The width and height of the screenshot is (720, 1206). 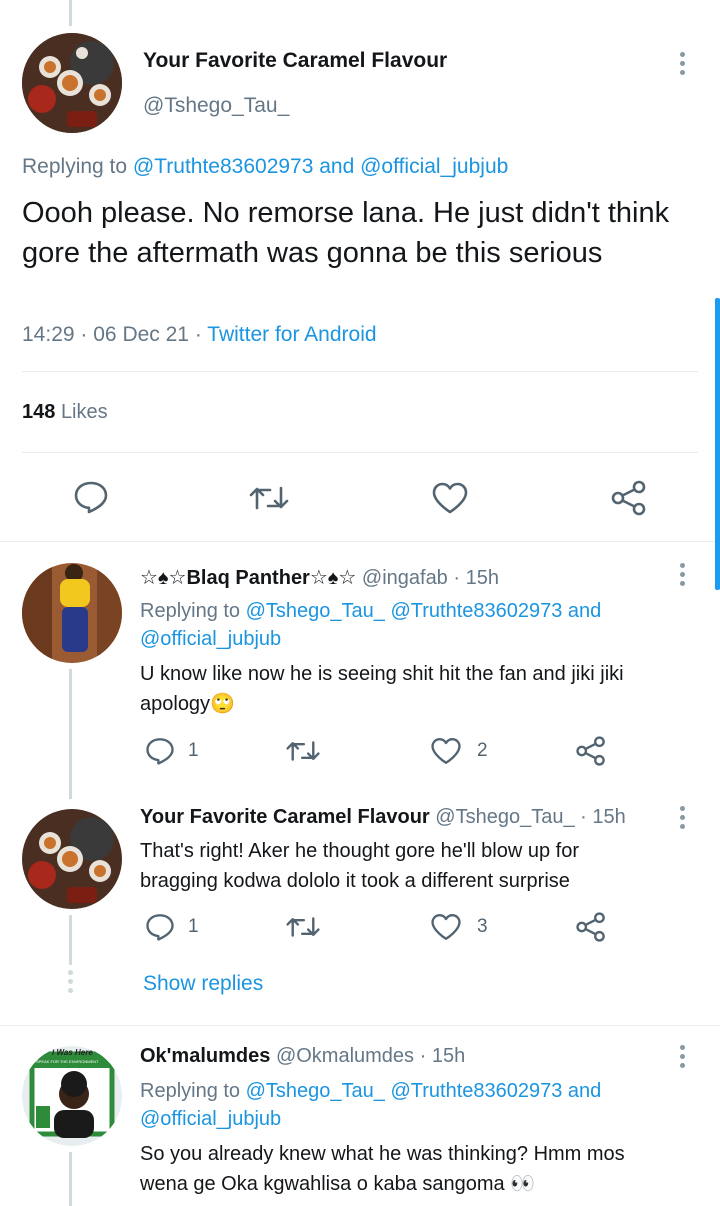 What do you see at coordinates (205, 1056) in the screenshot?
I see `reply-author-name: Ok'malumdes` at bounding box center [205, 1056].